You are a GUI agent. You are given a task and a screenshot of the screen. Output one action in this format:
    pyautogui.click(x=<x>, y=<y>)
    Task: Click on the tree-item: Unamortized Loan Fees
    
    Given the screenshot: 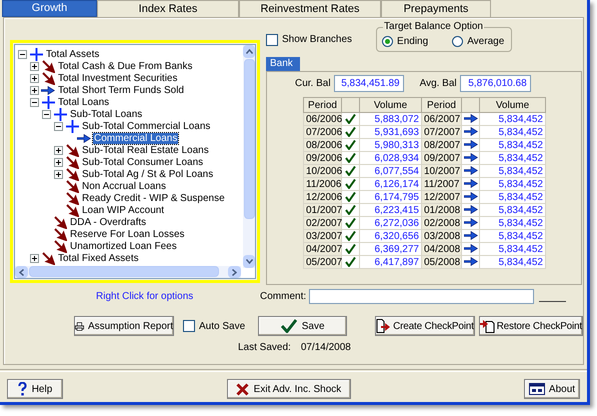 What is the action you would take?
    pyautogui.click(x=123, y=246)
    